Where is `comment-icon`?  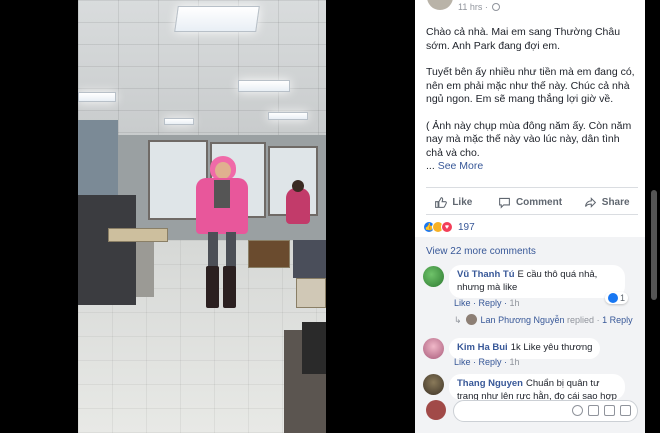 comment-icon is located at coordinates (504, 203).